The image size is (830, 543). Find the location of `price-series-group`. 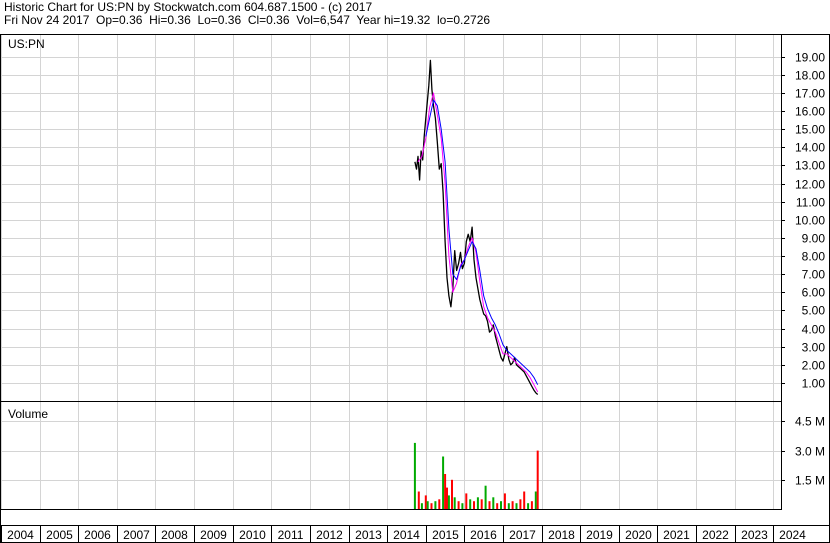

price-series-group is located at coordinates (476, 227).